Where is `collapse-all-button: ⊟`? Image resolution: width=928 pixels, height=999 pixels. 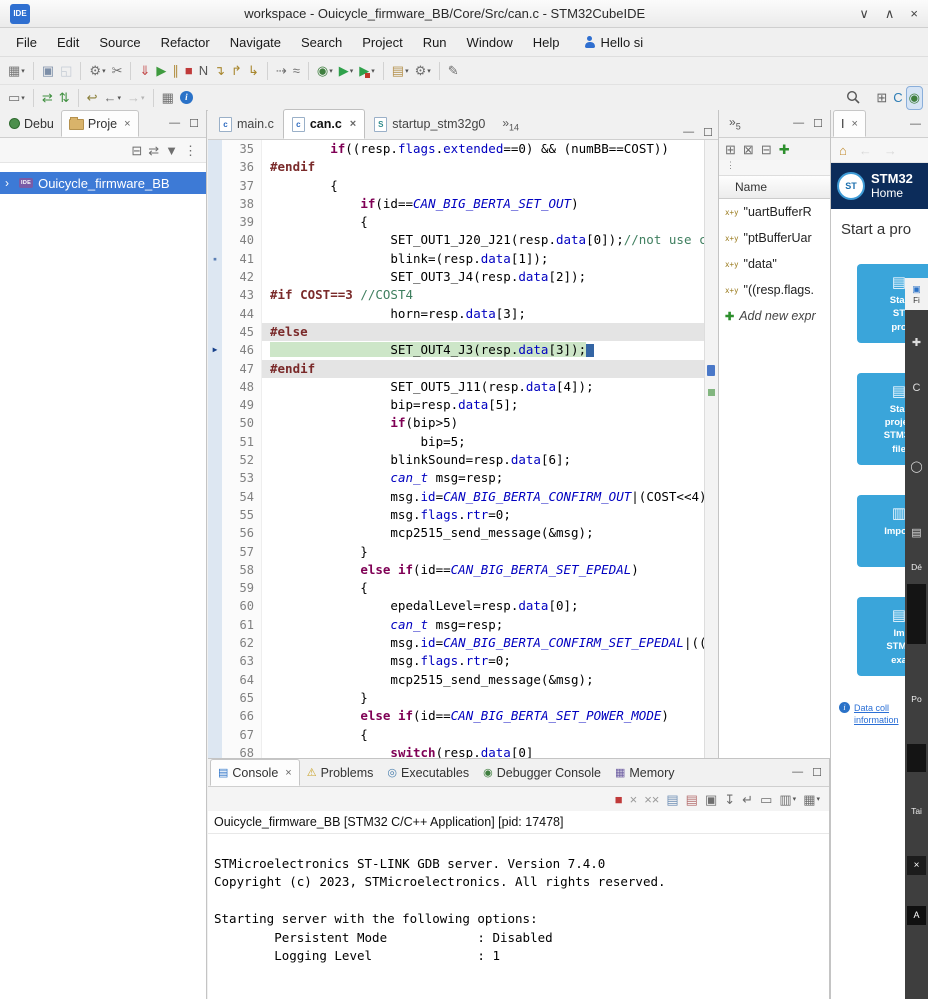
collapse-all-button: ⊟ is located at coordinates (136, 150).